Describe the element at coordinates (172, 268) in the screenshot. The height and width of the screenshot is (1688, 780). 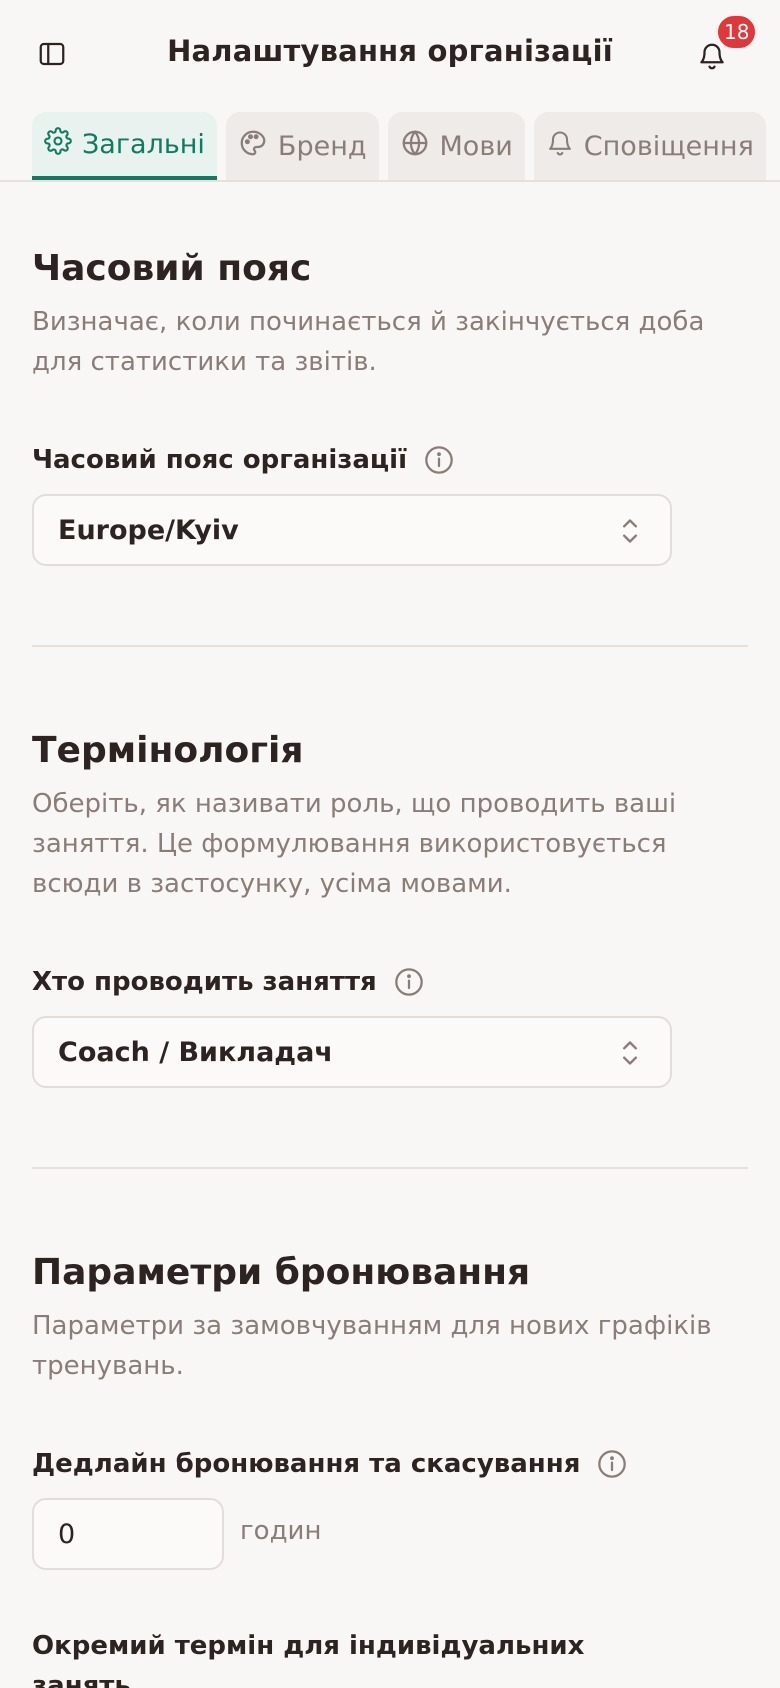
I see `timezone-section-title: Часовий пояс` at that location.